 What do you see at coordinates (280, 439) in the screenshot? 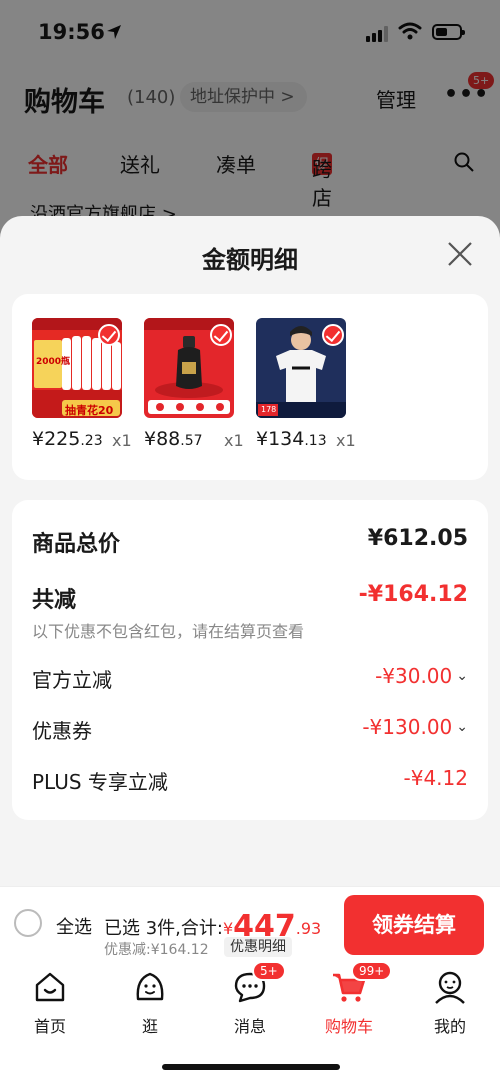
I see `price-int: ¥134` at bounding box center [280, 439].